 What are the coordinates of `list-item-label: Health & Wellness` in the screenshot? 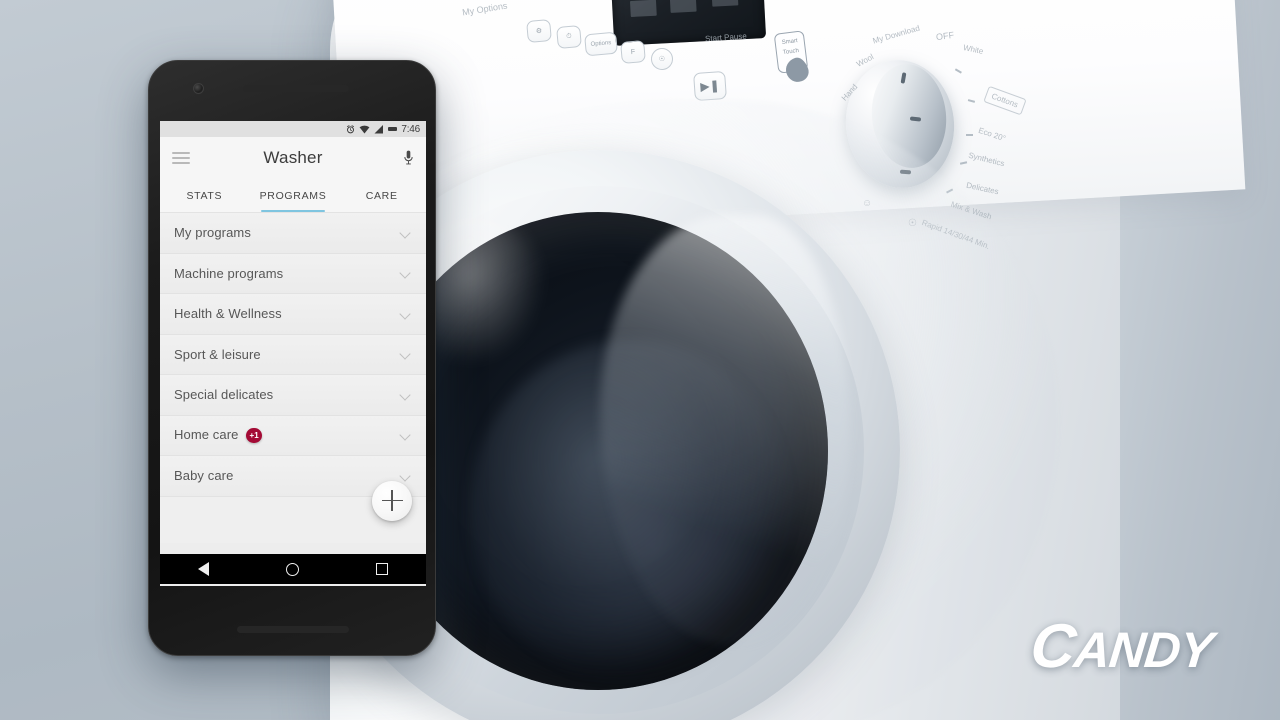 It's located at (228, 314).